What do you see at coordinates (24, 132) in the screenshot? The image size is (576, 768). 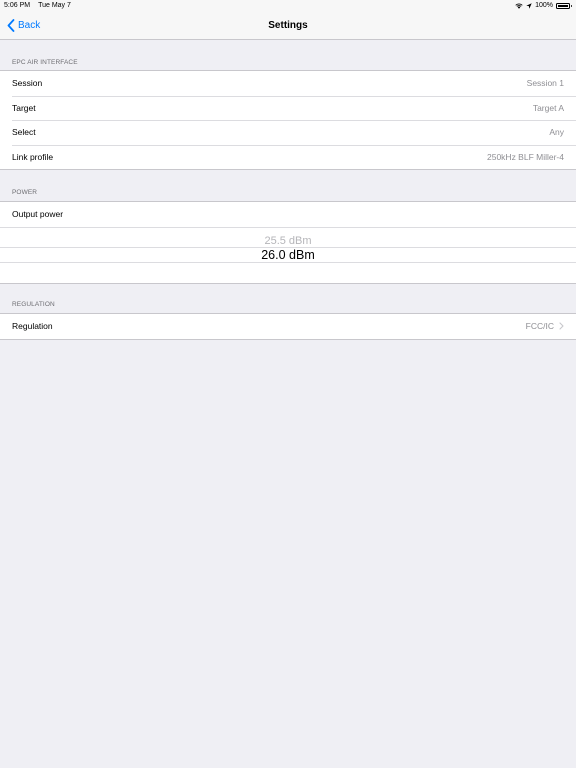 I see `select-label: Select` at bounding box center [24, 132].